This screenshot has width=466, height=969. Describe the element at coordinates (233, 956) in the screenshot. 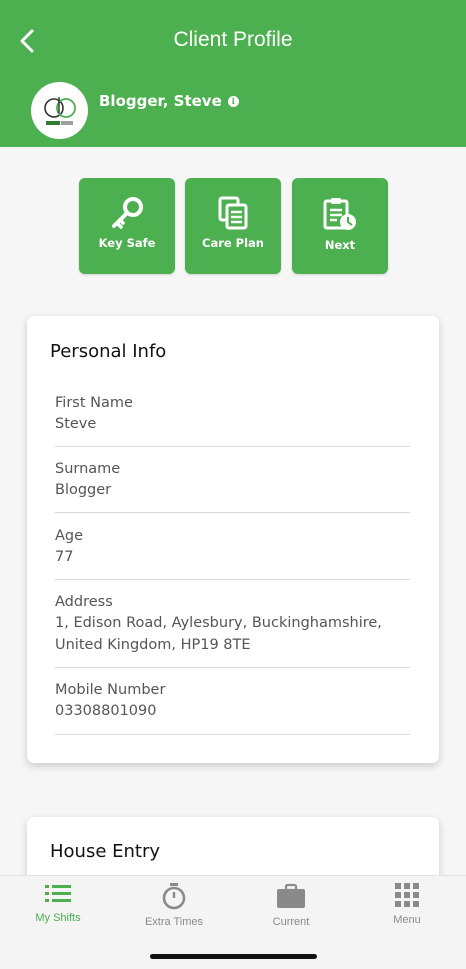

I see `home-indicator` at that location.